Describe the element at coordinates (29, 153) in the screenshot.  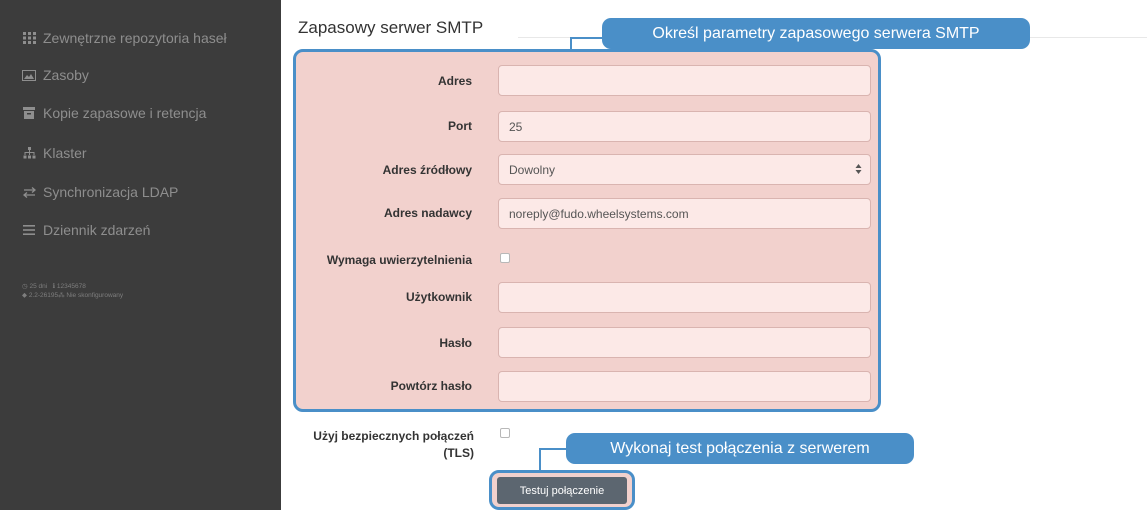
I see `sitemap-icon` at that location.